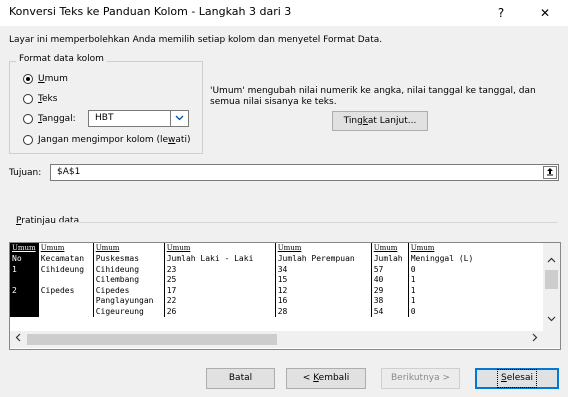 The image size is (568, 397). Describe the element at coordinates (390, 311) in the screenshot. I see `preview-cell: 54` at that location.